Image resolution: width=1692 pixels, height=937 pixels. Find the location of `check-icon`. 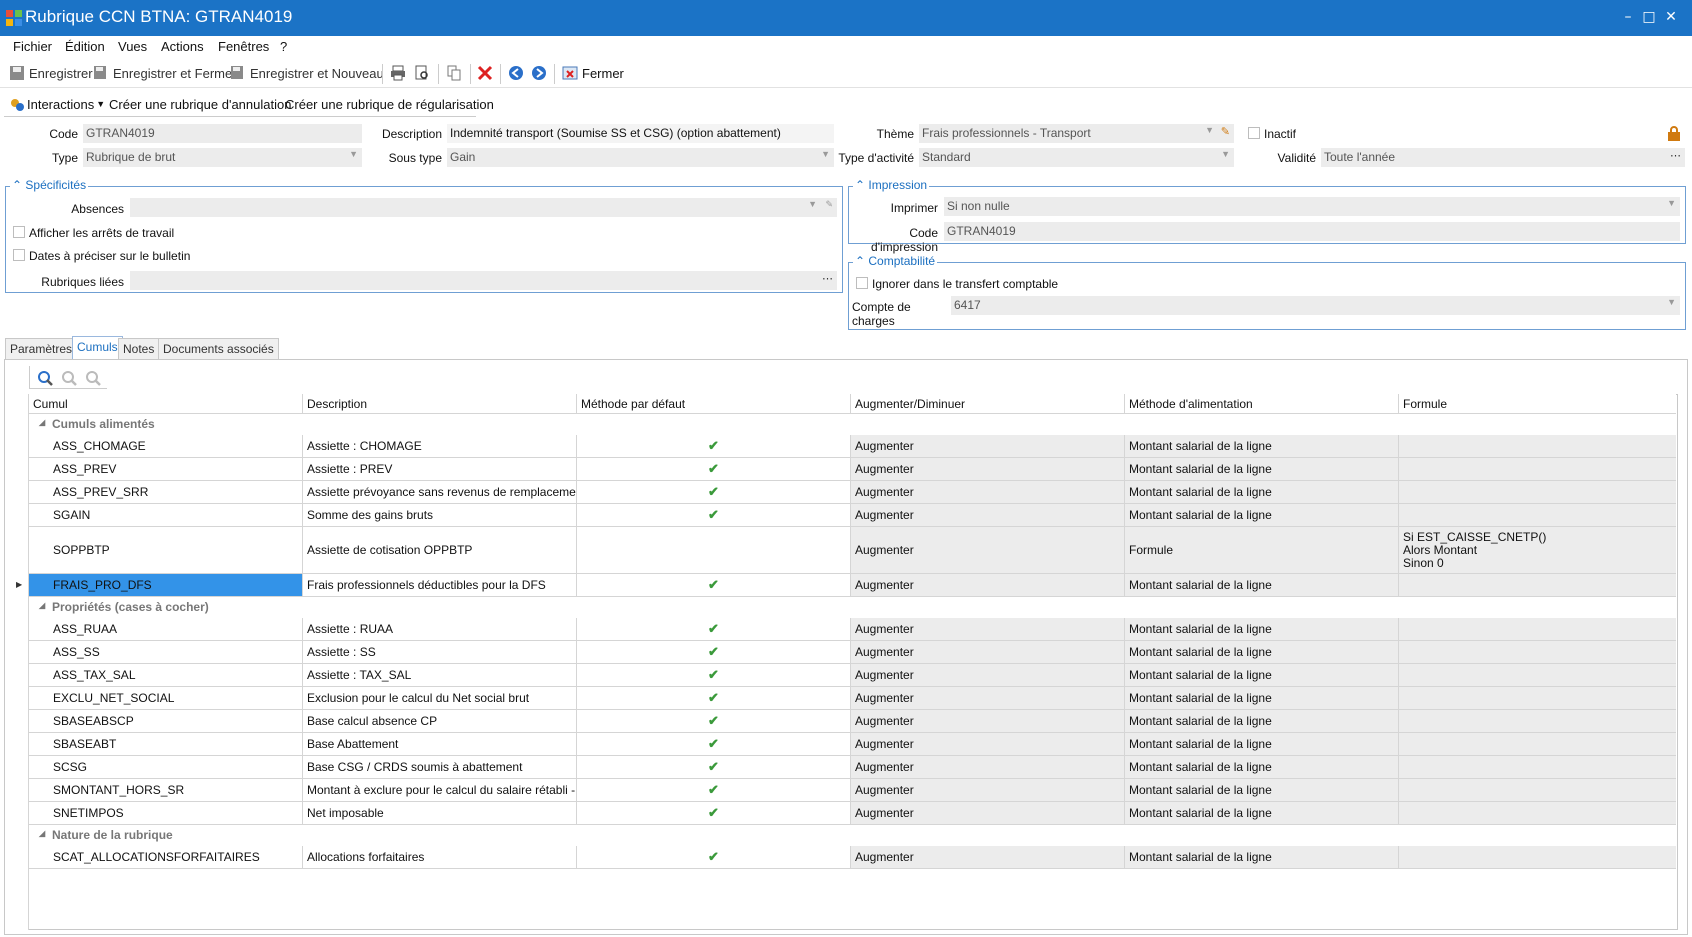

check-icon is located at coordinates (714, 550).